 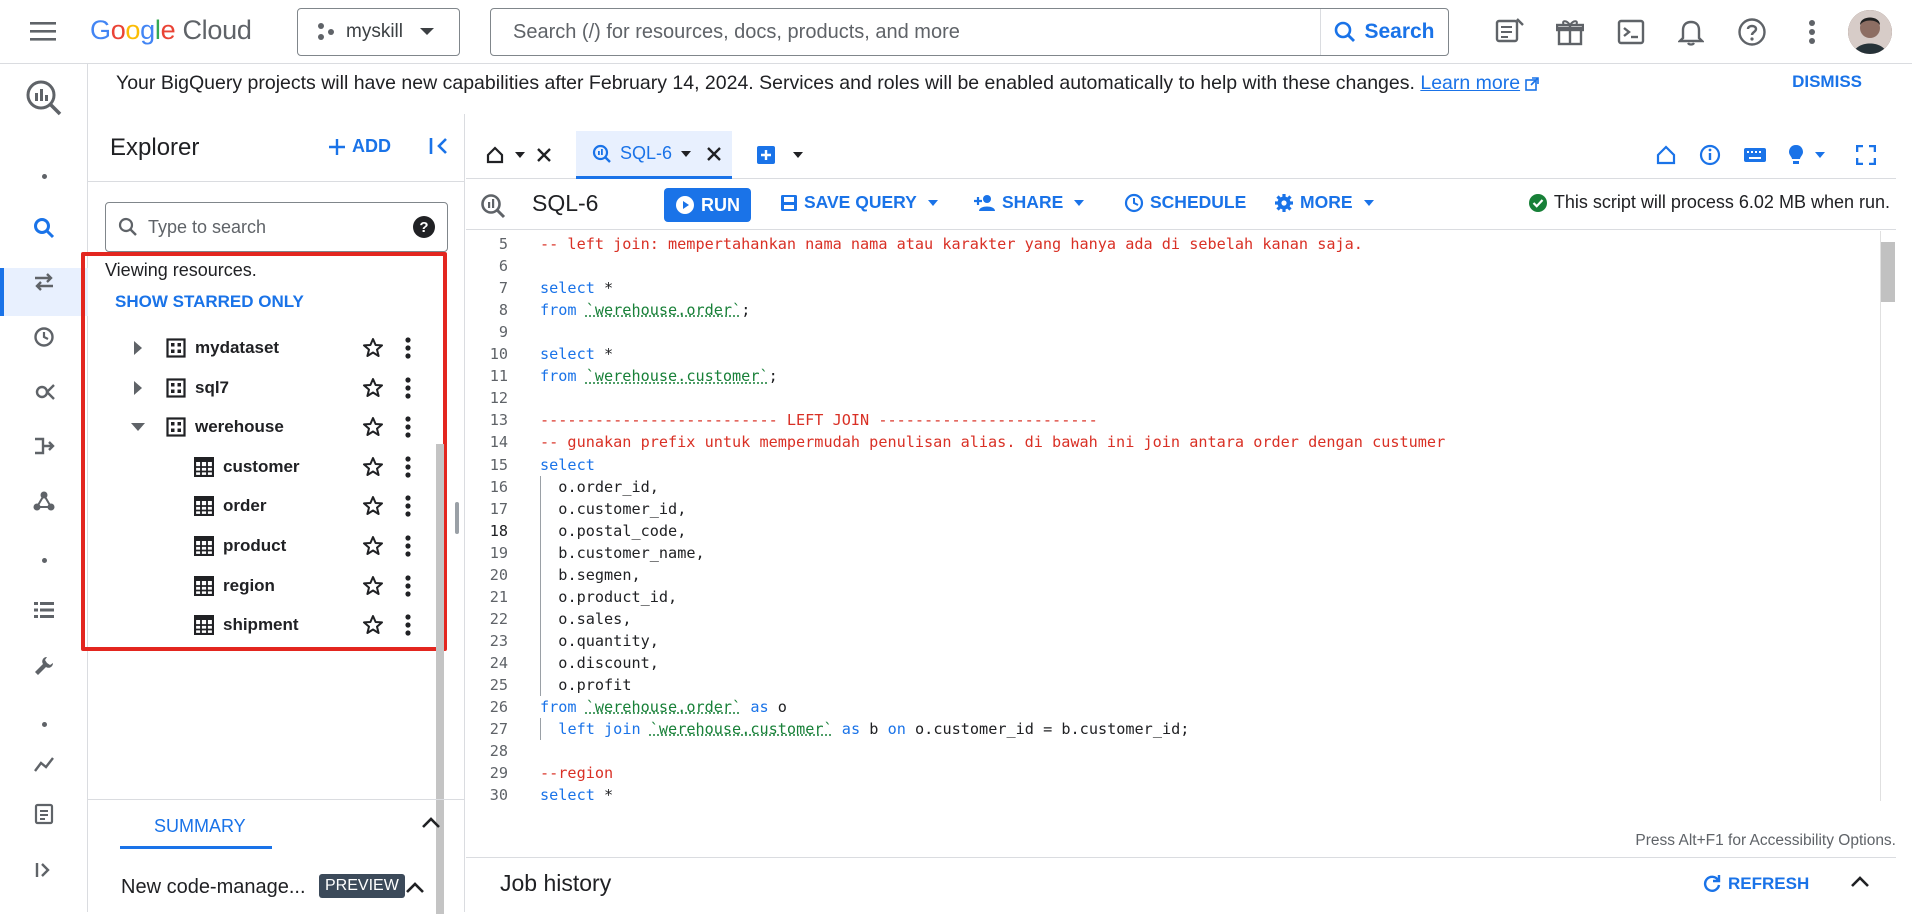 What do you see at coordinates (1173, 530) in the screenshot?
I see `code-line: 18 o.postal_code,` at bounding box center [1173, 530].